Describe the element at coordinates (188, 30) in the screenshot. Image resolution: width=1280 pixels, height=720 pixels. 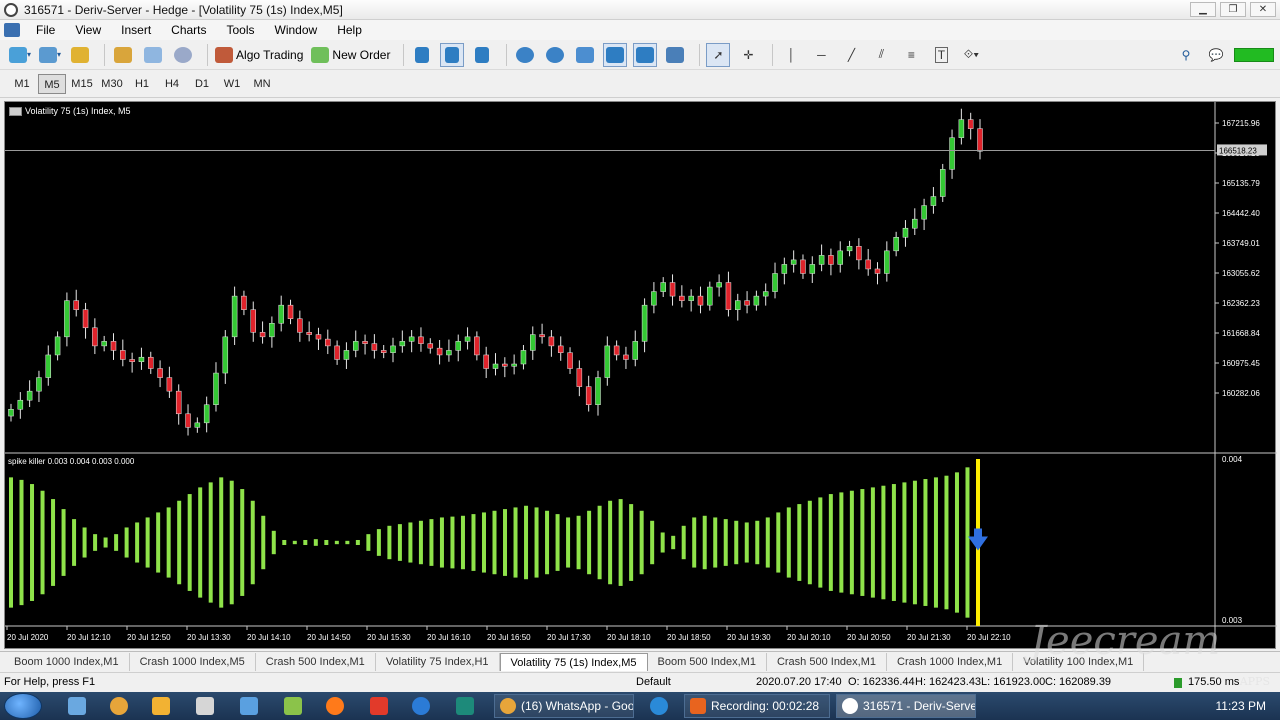
I see `menu-charts: Charts` at that location.